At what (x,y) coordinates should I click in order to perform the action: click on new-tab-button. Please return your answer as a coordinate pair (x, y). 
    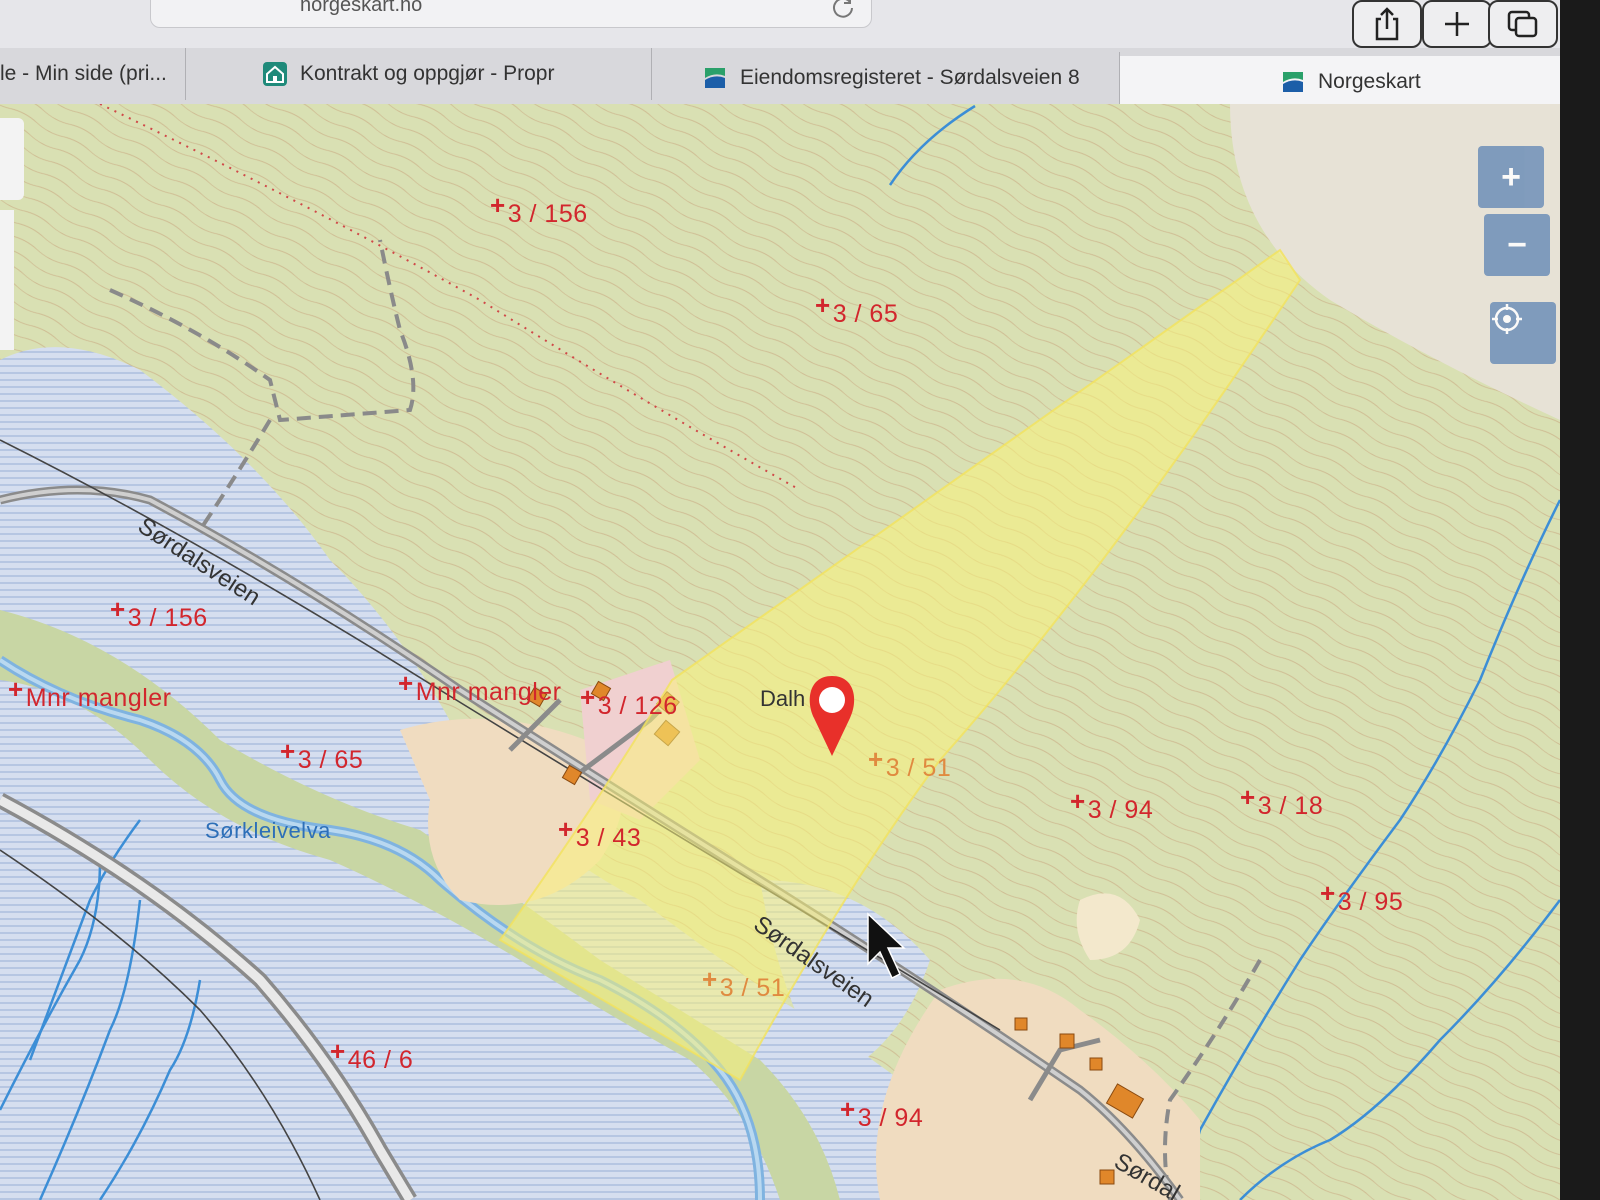
    Looking at the image, I should click on (1457, 24).